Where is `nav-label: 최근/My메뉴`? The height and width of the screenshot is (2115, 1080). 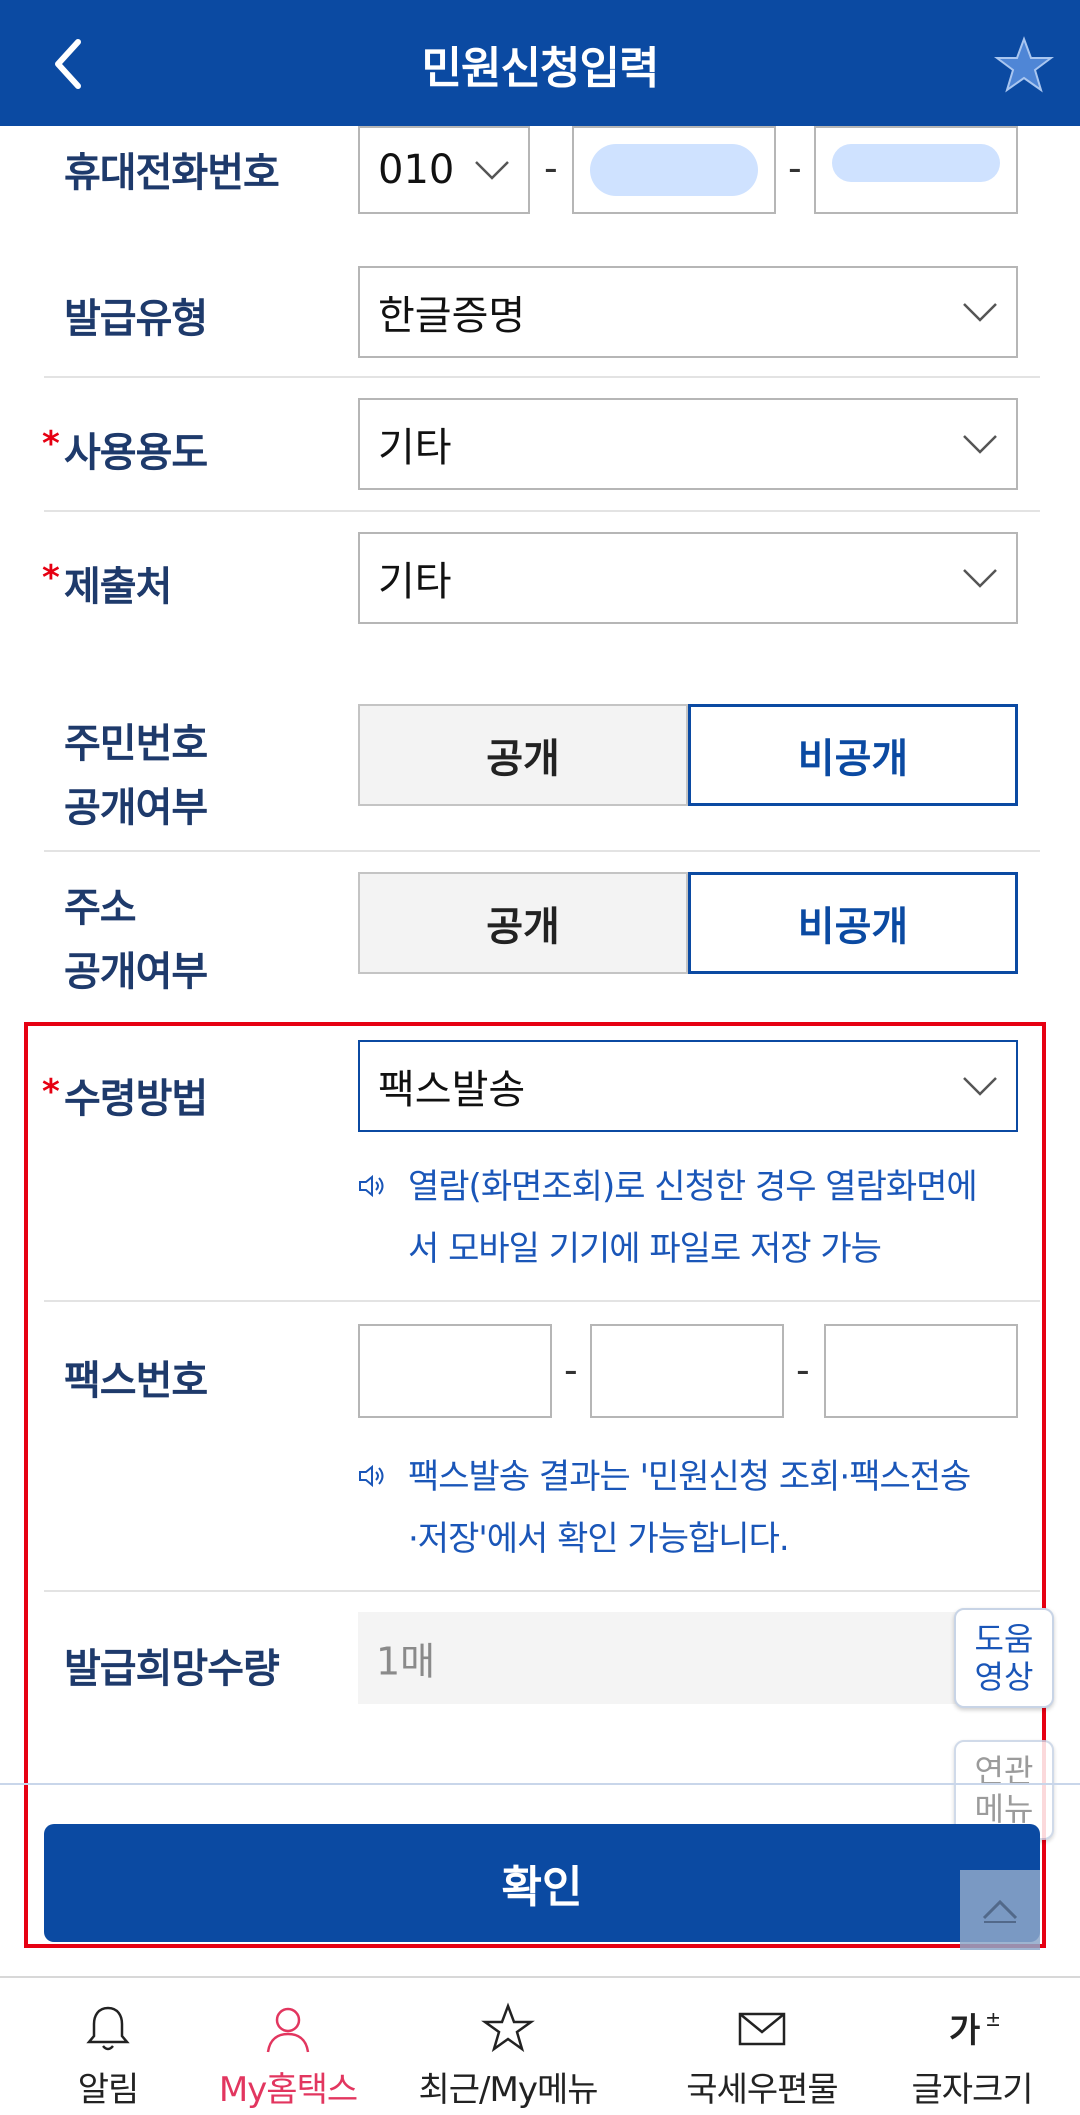
nav-label: 최근/My메뉴 is located at coordinates (508, 2090).